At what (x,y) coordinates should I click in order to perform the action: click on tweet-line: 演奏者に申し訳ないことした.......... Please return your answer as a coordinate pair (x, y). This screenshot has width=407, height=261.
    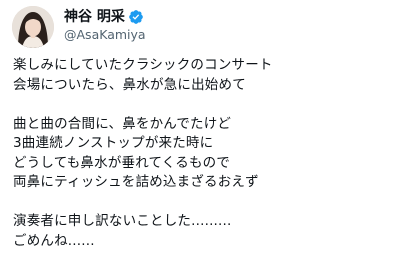
    Looking at the image, I should click on (122, 221).